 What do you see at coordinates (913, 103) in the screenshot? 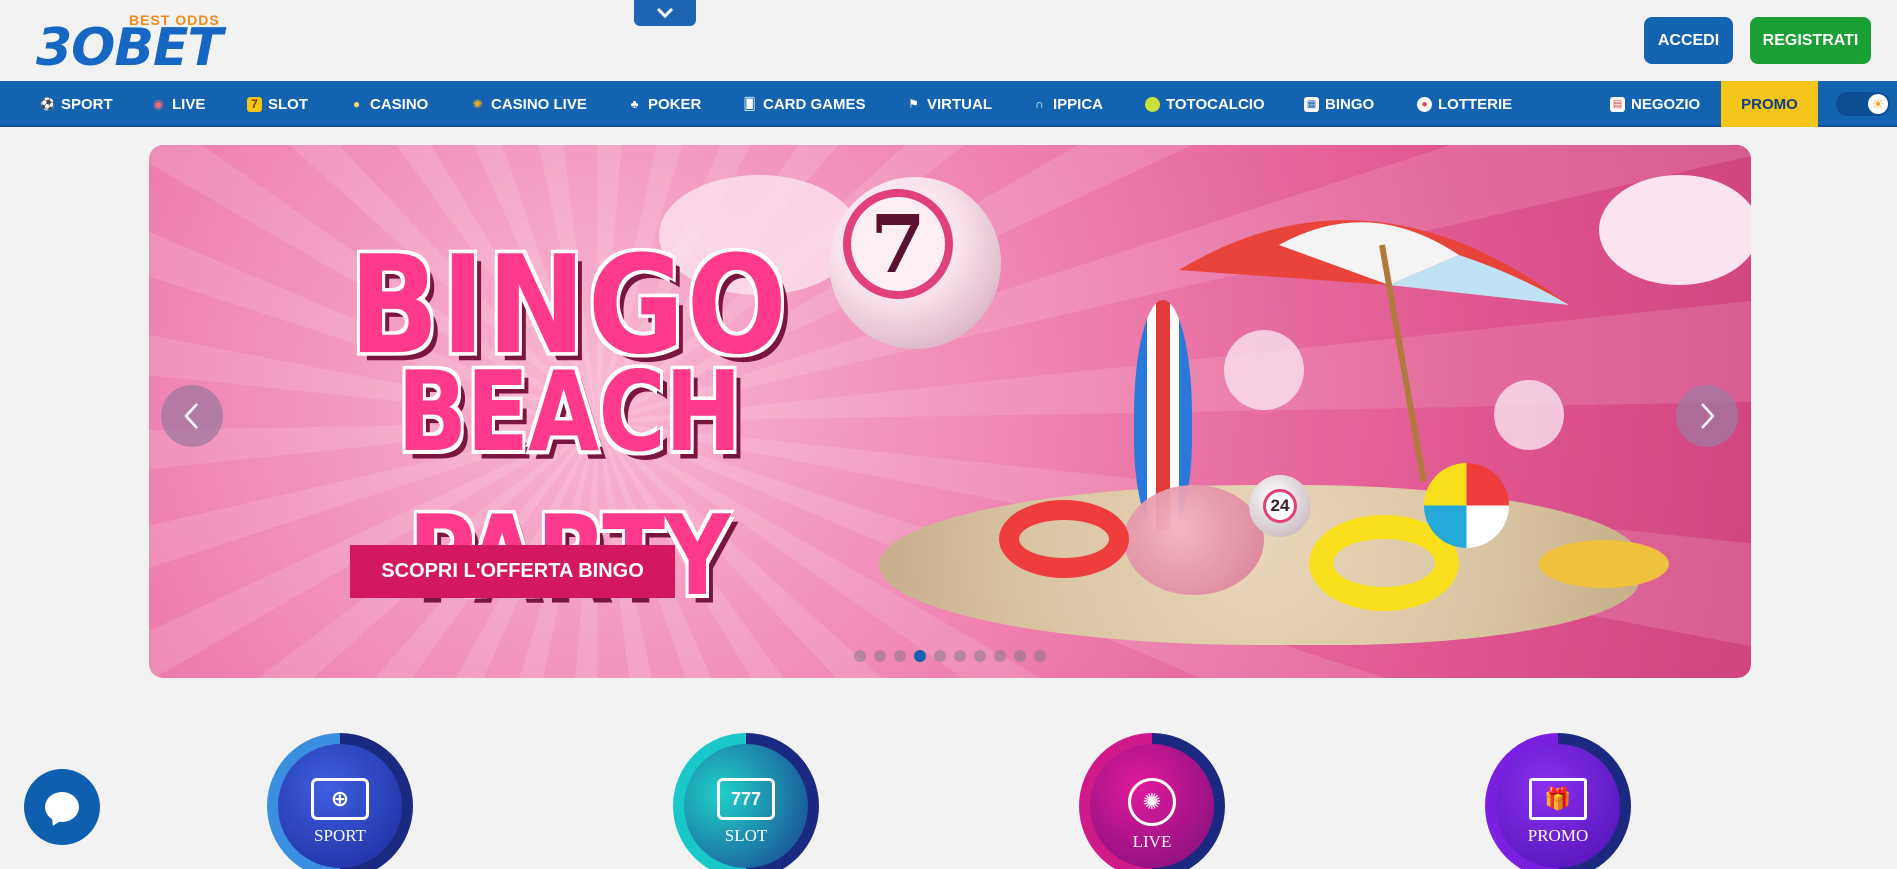
I see `checkered-flag-icon: ⚑` at bounding box center [913, 103].